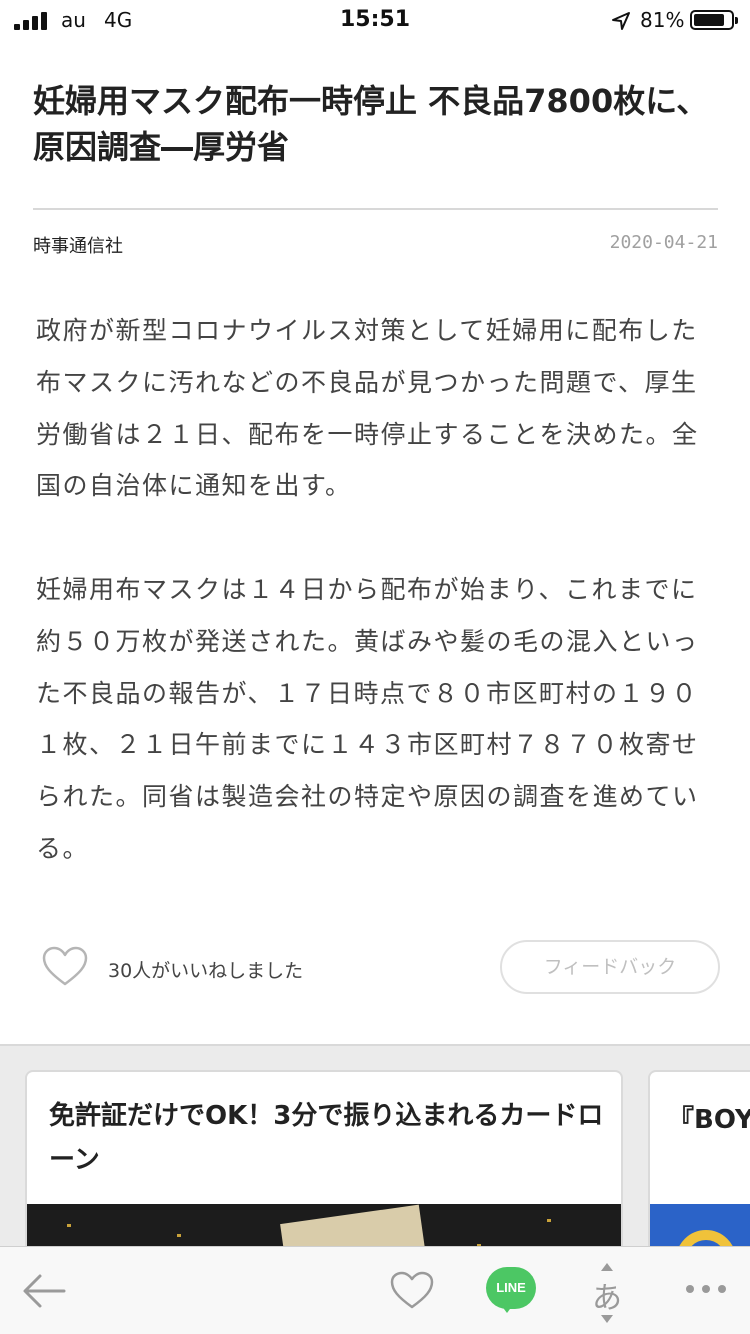 The height and width of the screenshot is (1334, 750). I want to click on line-share-icon: LINE, so click(511, 1291).